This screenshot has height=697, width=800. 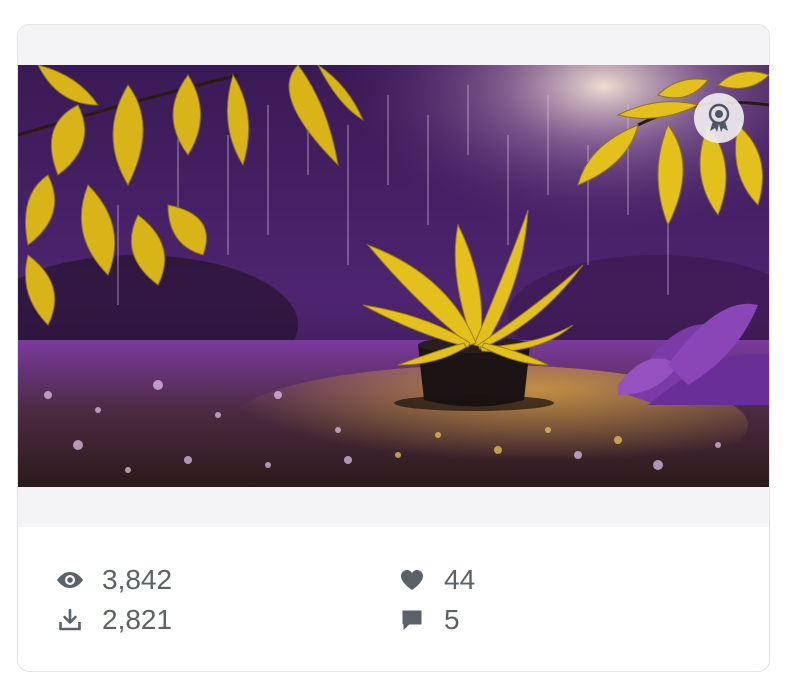 I want to click on eye-icon, so click(x=70, y=580).